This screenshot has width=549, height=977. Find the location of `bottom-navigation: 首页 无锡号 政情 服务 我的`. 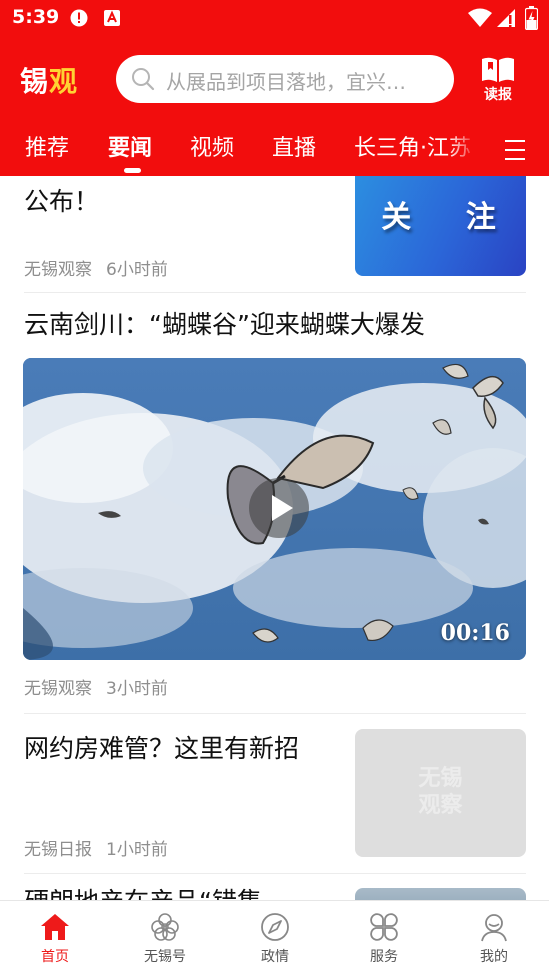

bottom-navigation: 首页 无锡号 政情 服务 我的 is located at coordinates (274, 938).